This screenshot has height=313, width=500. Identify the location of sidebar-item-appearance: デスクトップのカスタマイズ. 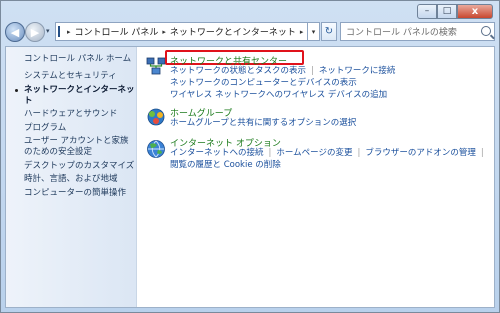
(80, 166).